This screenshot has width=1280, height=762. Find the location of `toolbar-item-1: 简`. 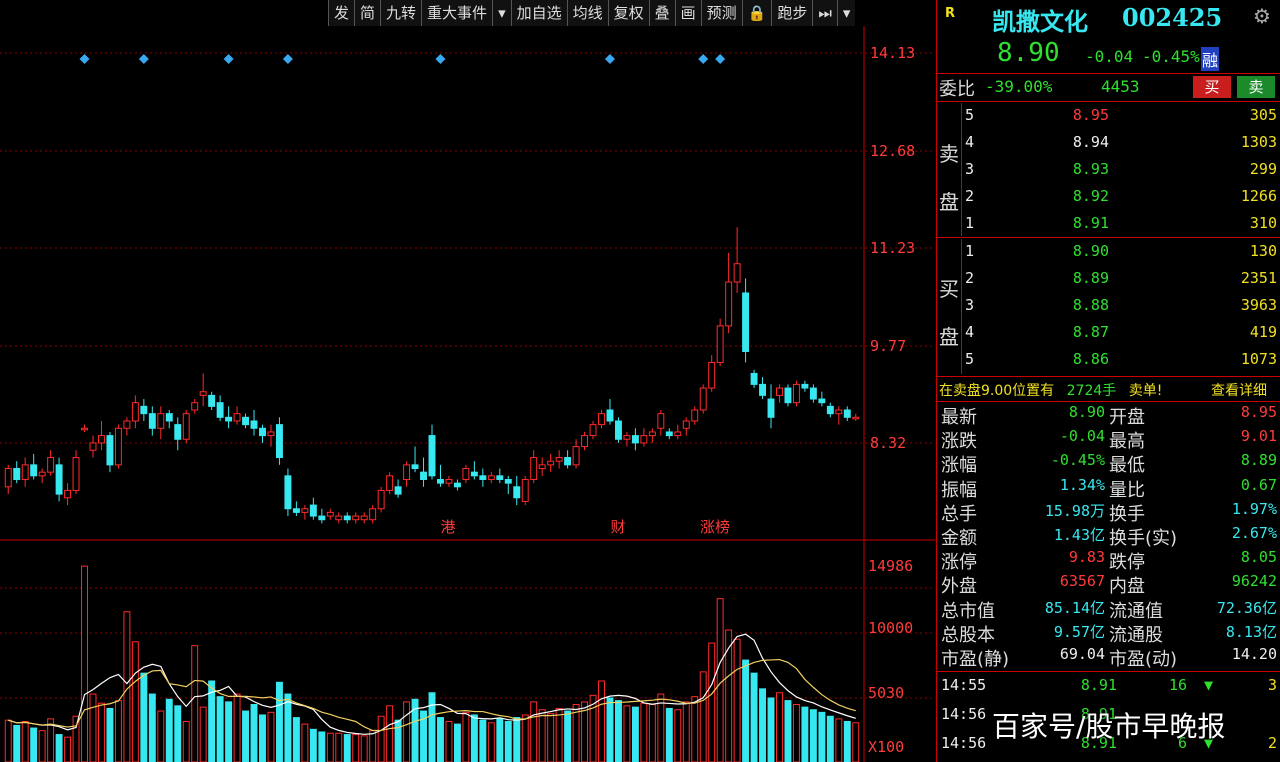

toolbar-item-1: 简 is located at coordinates (367, 13).